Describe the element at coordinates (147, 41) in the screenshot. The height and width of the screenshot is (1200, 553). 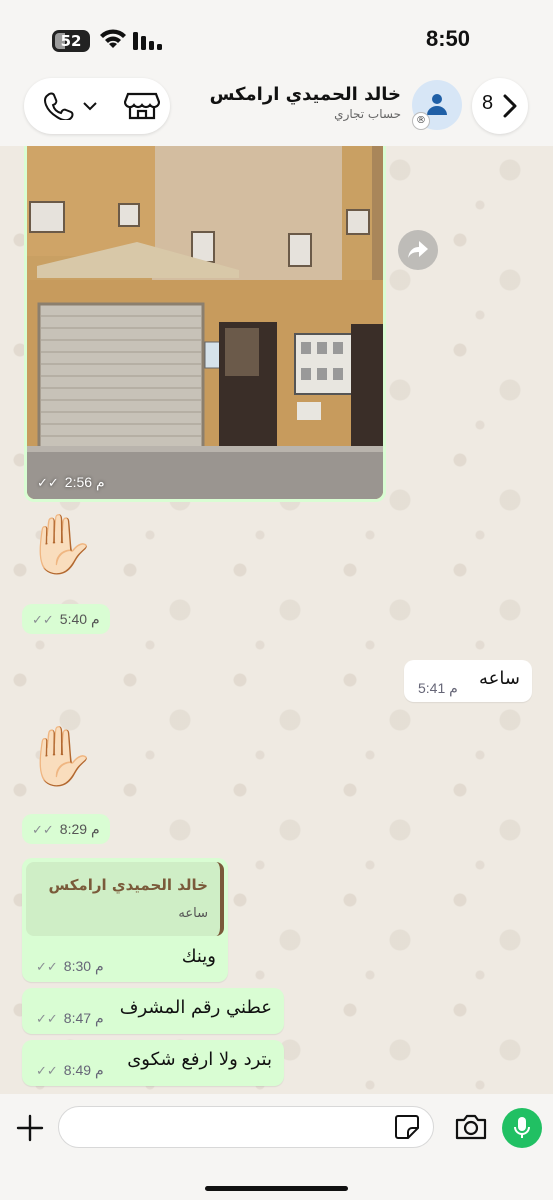
I see `signal-icon` at that location.